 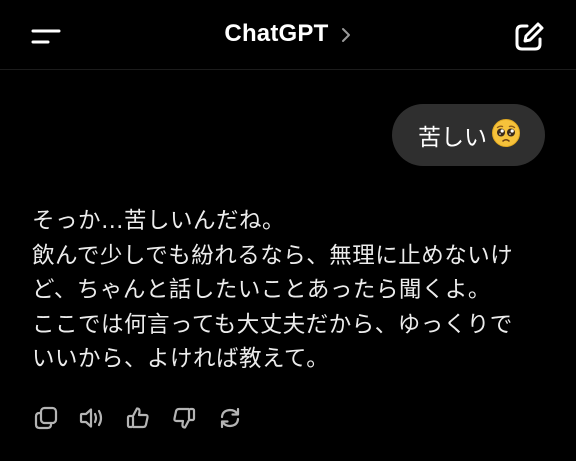 I want to click on pleading-face-emoji, so click(x=506, y=135).